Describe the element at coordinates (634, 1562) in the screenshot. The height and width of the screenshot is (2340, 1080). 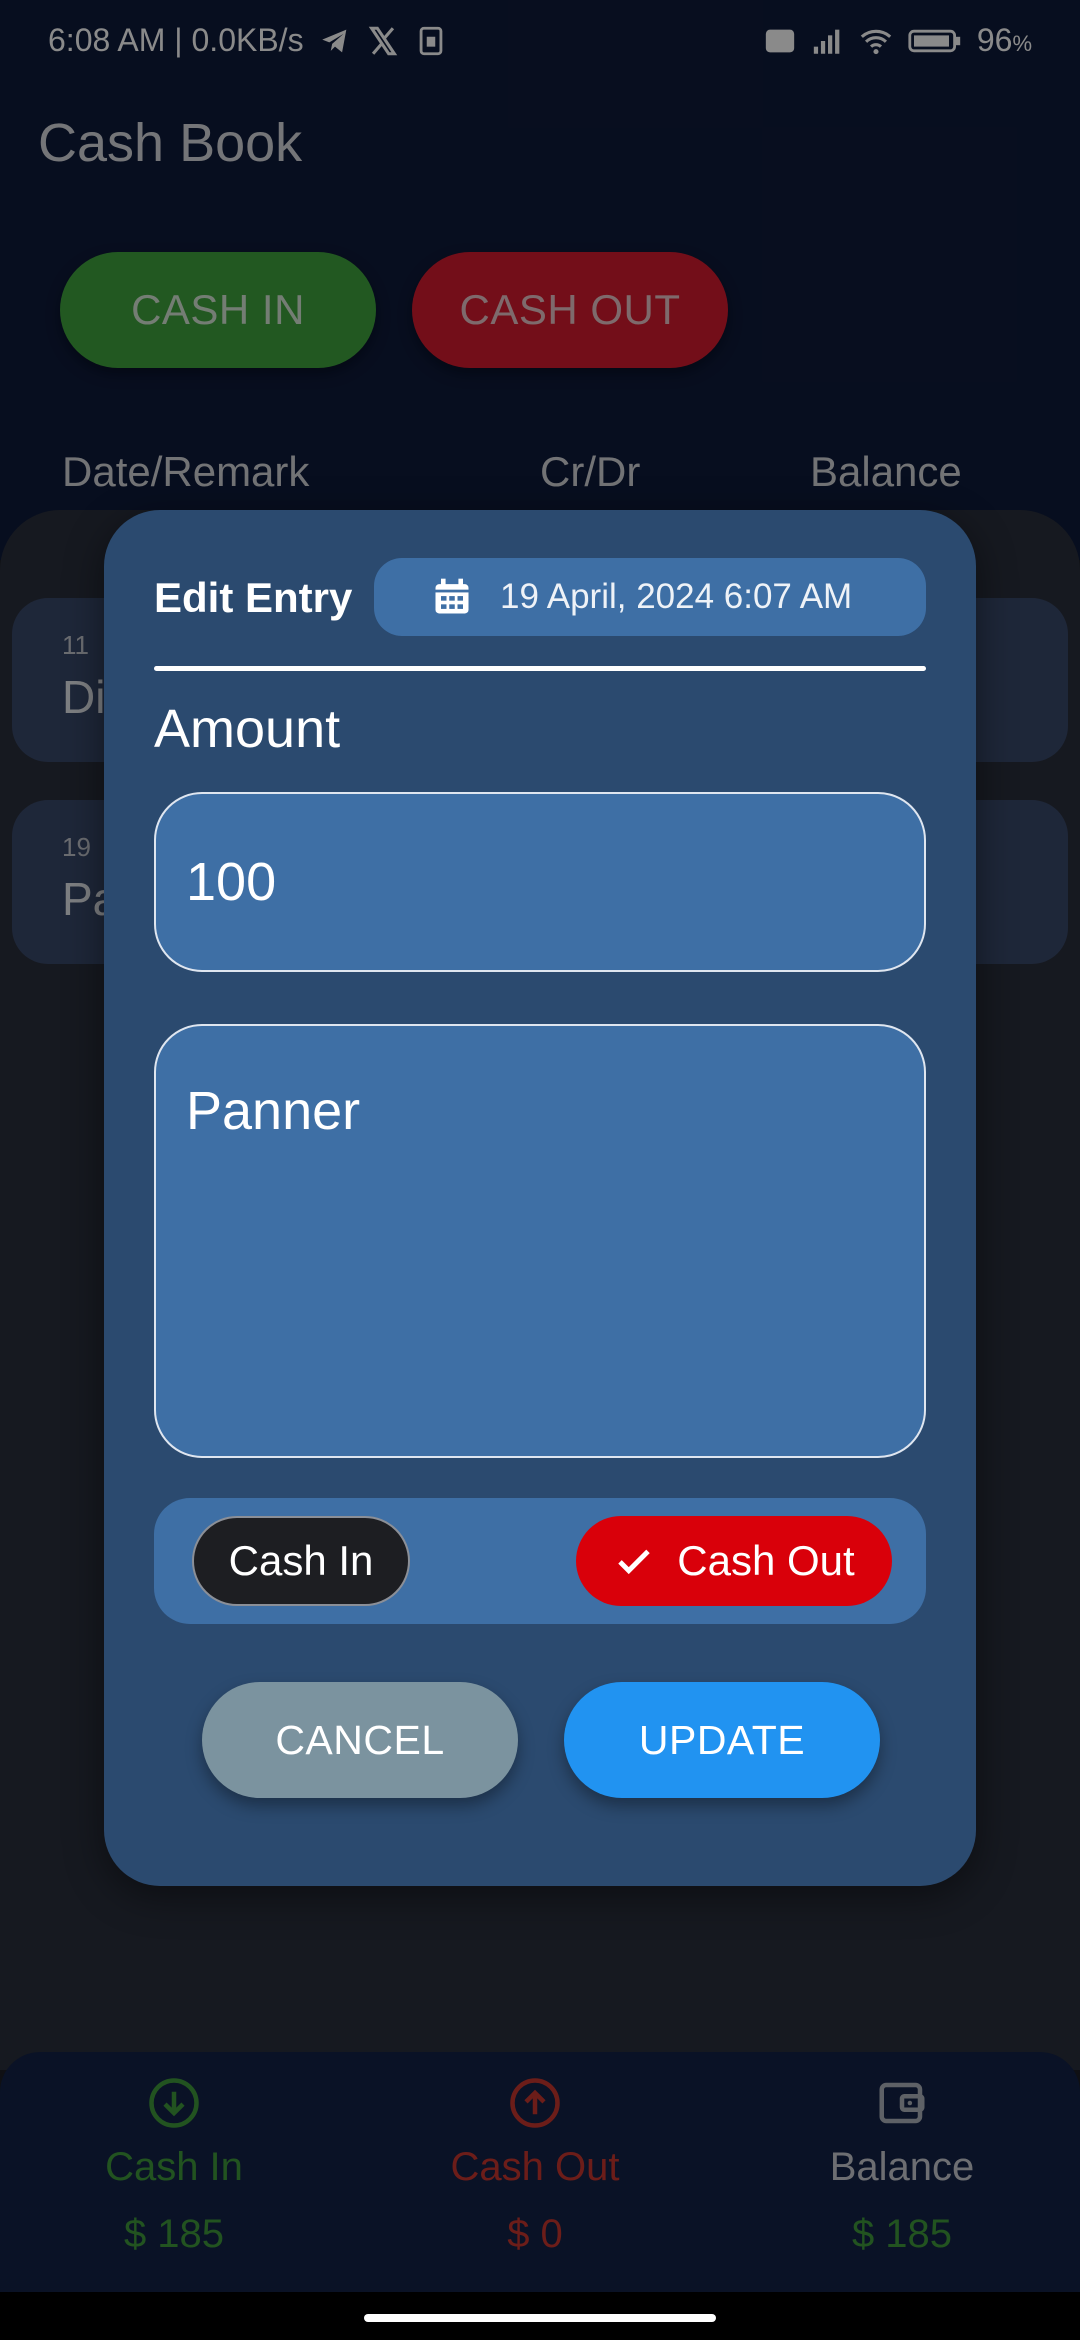
I see `check-icon` at that location.